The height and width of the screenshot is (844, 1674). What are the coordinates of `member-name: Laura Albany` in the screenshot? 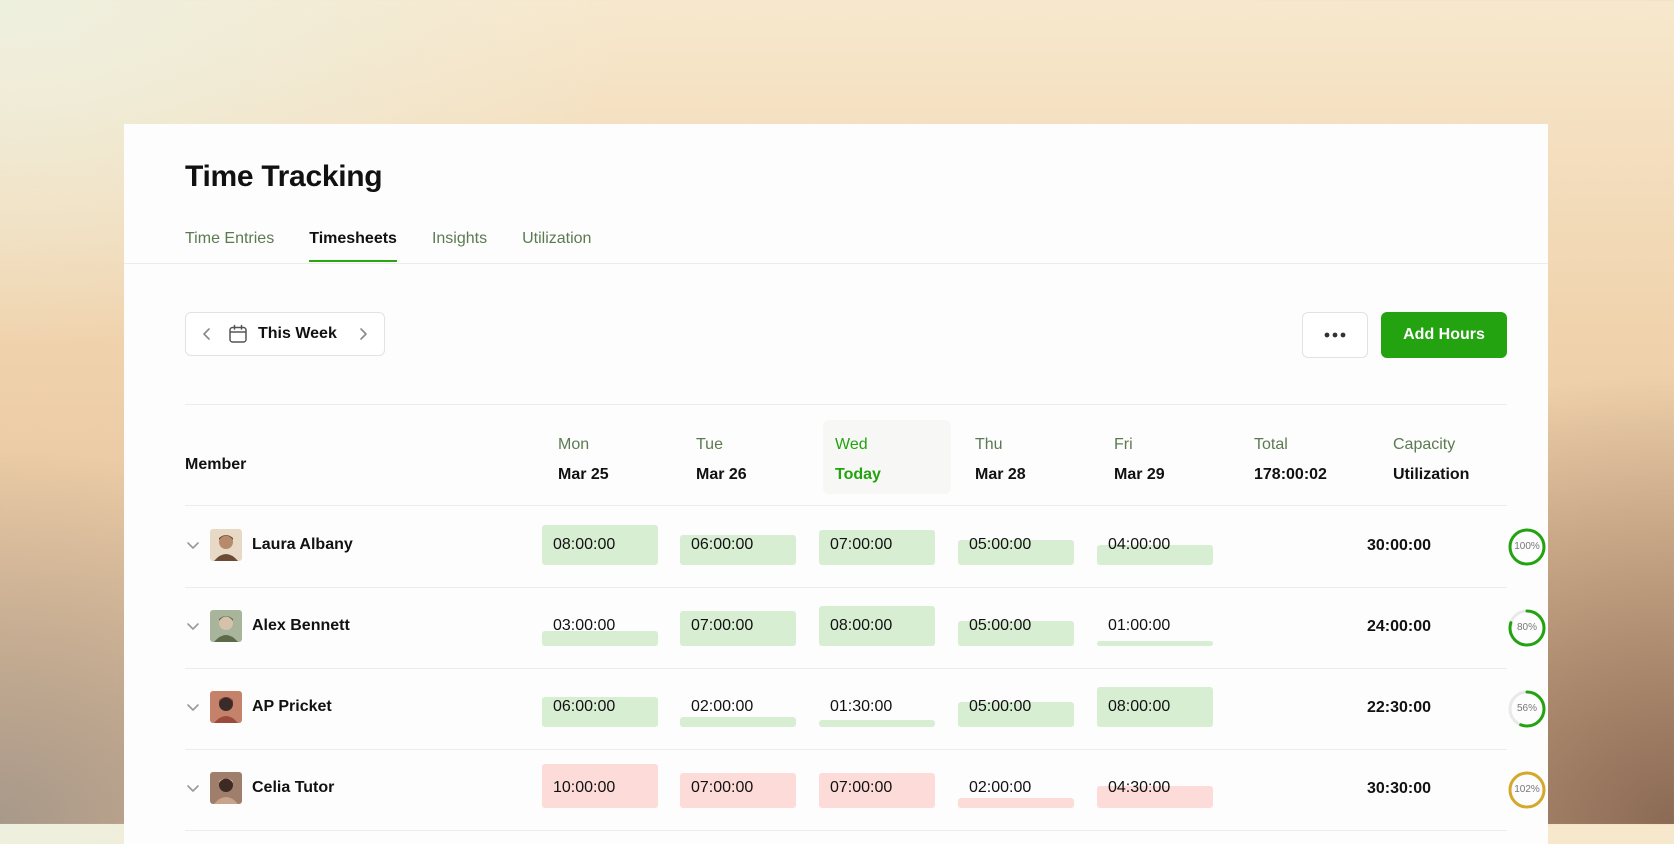 It's located at (302, 545).